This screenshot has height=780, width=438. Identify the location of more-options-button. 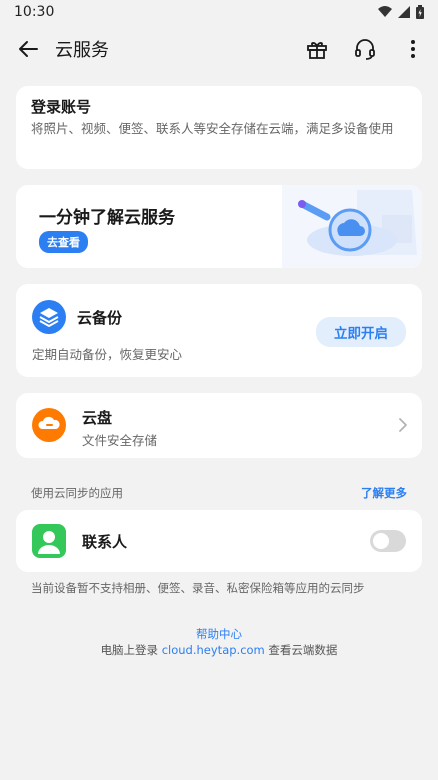
(413, 49).